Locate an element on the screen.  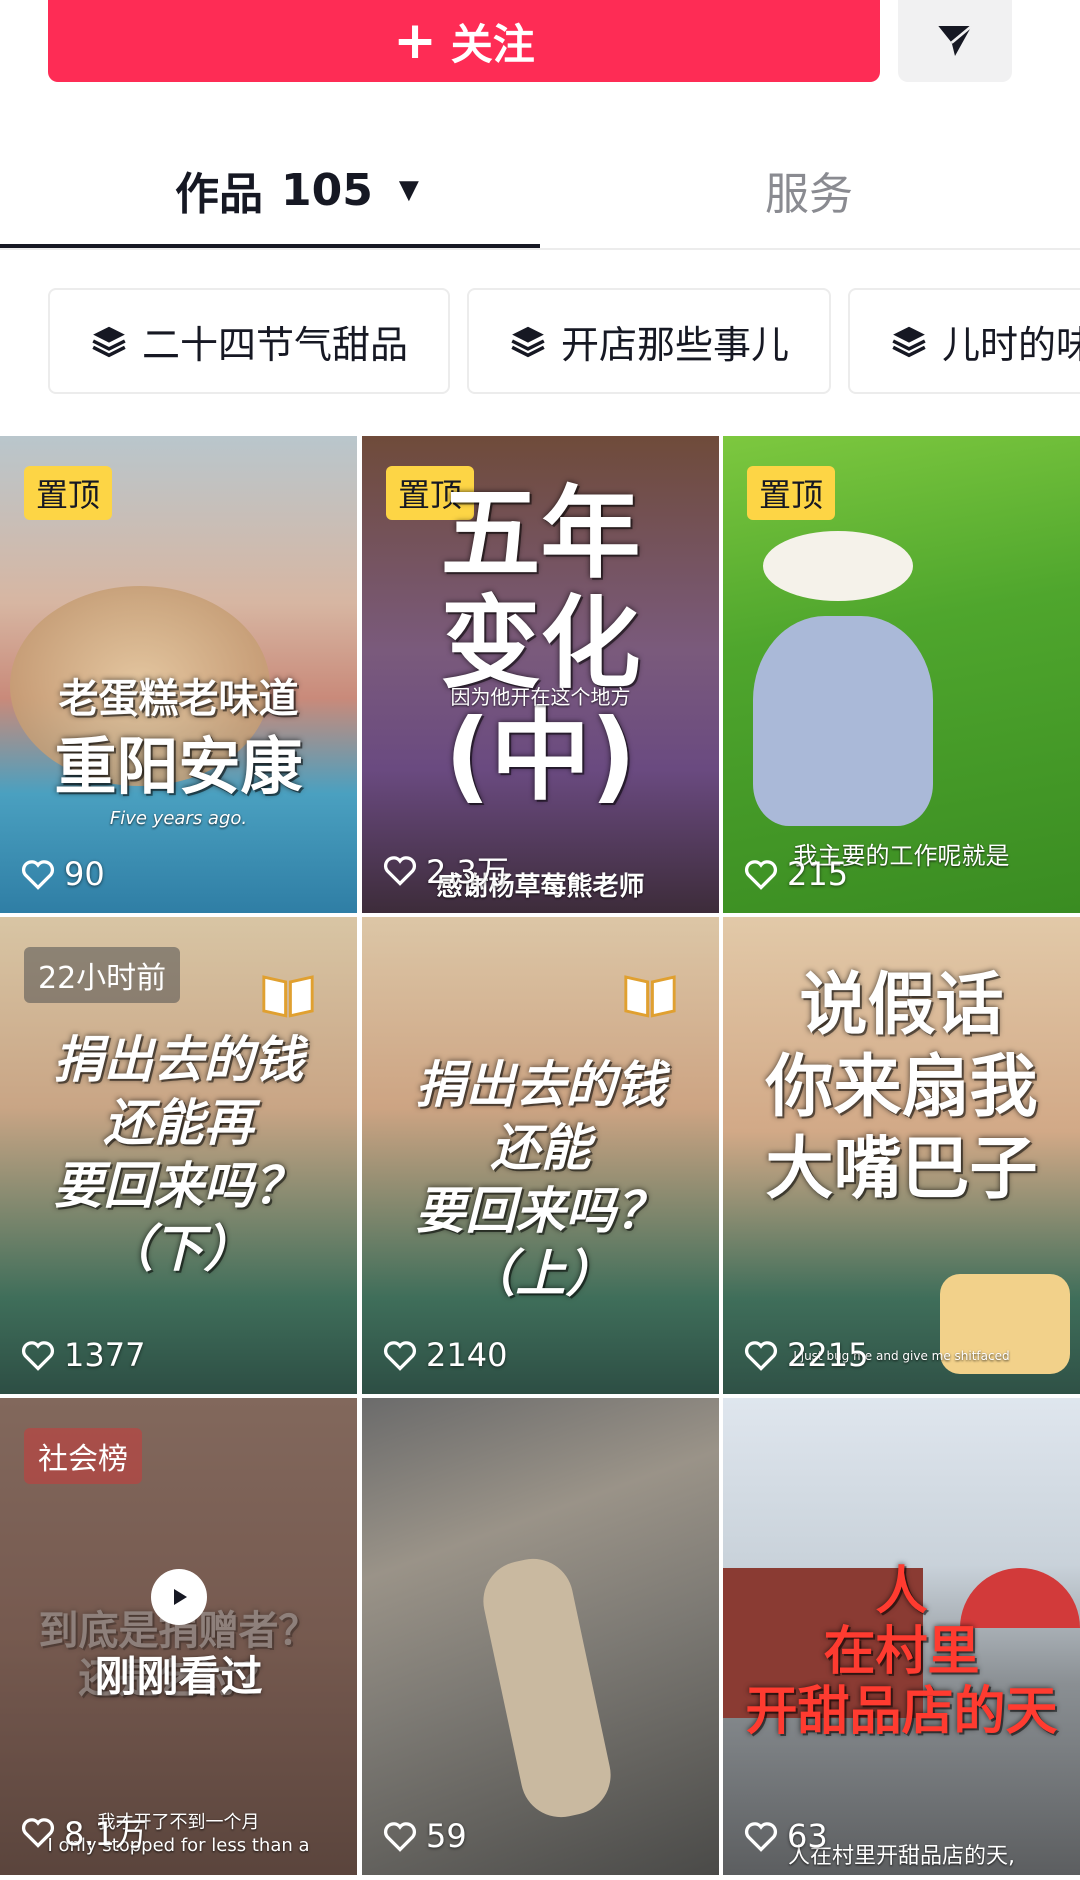
like-count: 1377 is located at coordinates (82, 1355).